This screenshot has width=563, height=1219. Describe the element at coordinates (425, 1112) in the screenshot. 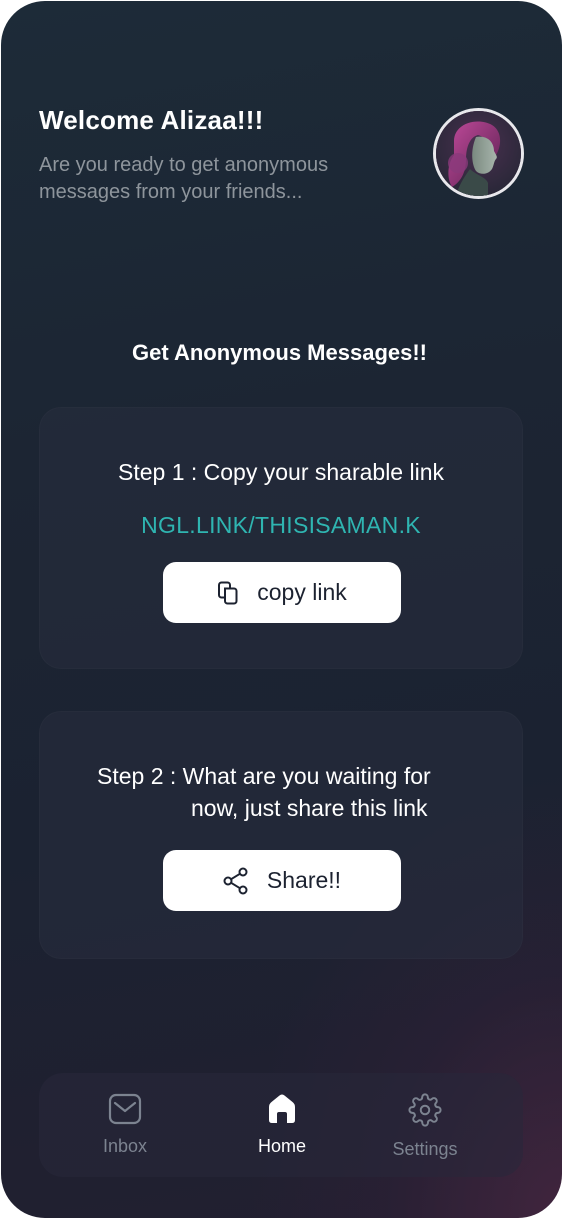

I see `gear-icon` at that location.